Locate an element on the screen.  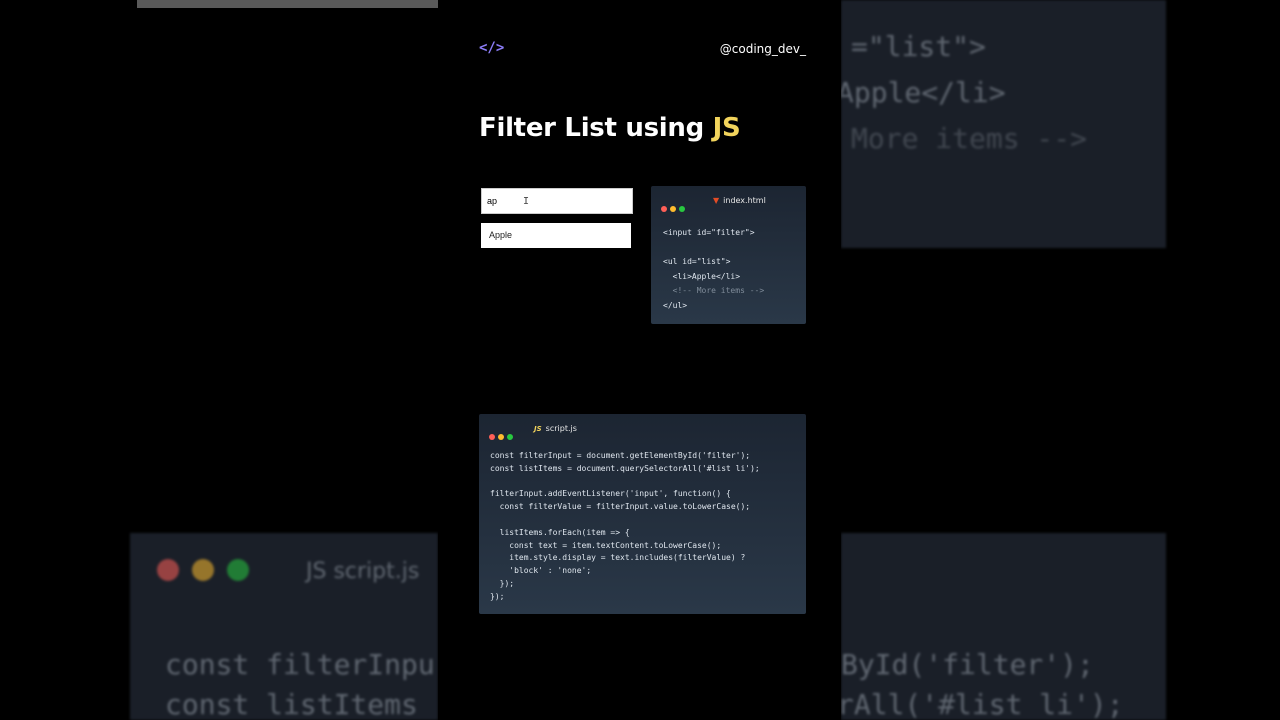
window-title: JS script.js is located at coordinates (555, 428).